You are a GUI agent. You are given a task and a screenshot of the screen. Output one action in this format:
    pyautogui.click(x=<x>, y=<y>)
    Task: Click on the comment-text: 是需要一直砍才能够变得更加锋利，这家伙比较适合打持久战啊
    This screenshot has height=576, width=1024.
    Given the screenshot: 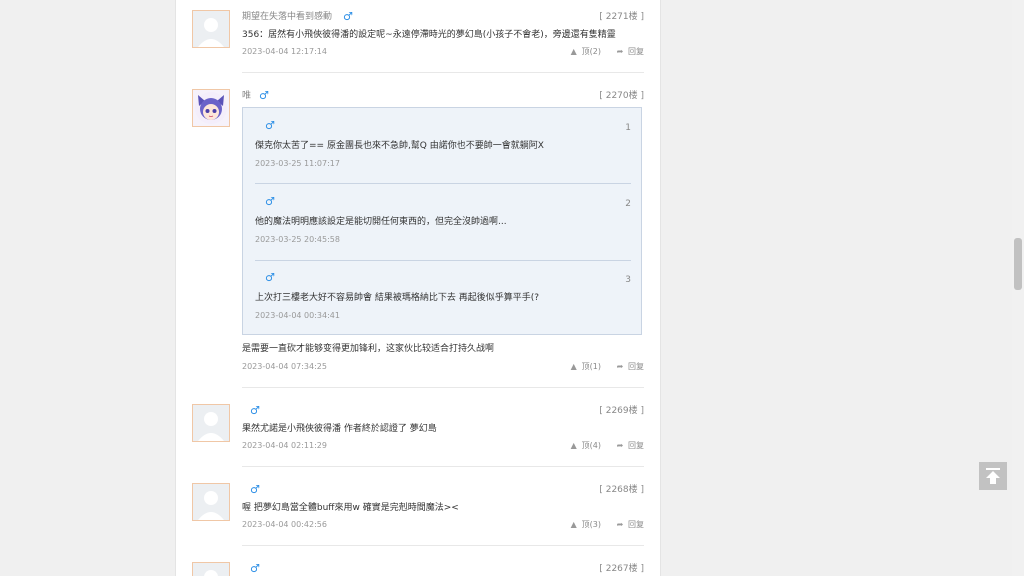 What is the action you would take?
    pyautogui.click(x=368, y=349)
    